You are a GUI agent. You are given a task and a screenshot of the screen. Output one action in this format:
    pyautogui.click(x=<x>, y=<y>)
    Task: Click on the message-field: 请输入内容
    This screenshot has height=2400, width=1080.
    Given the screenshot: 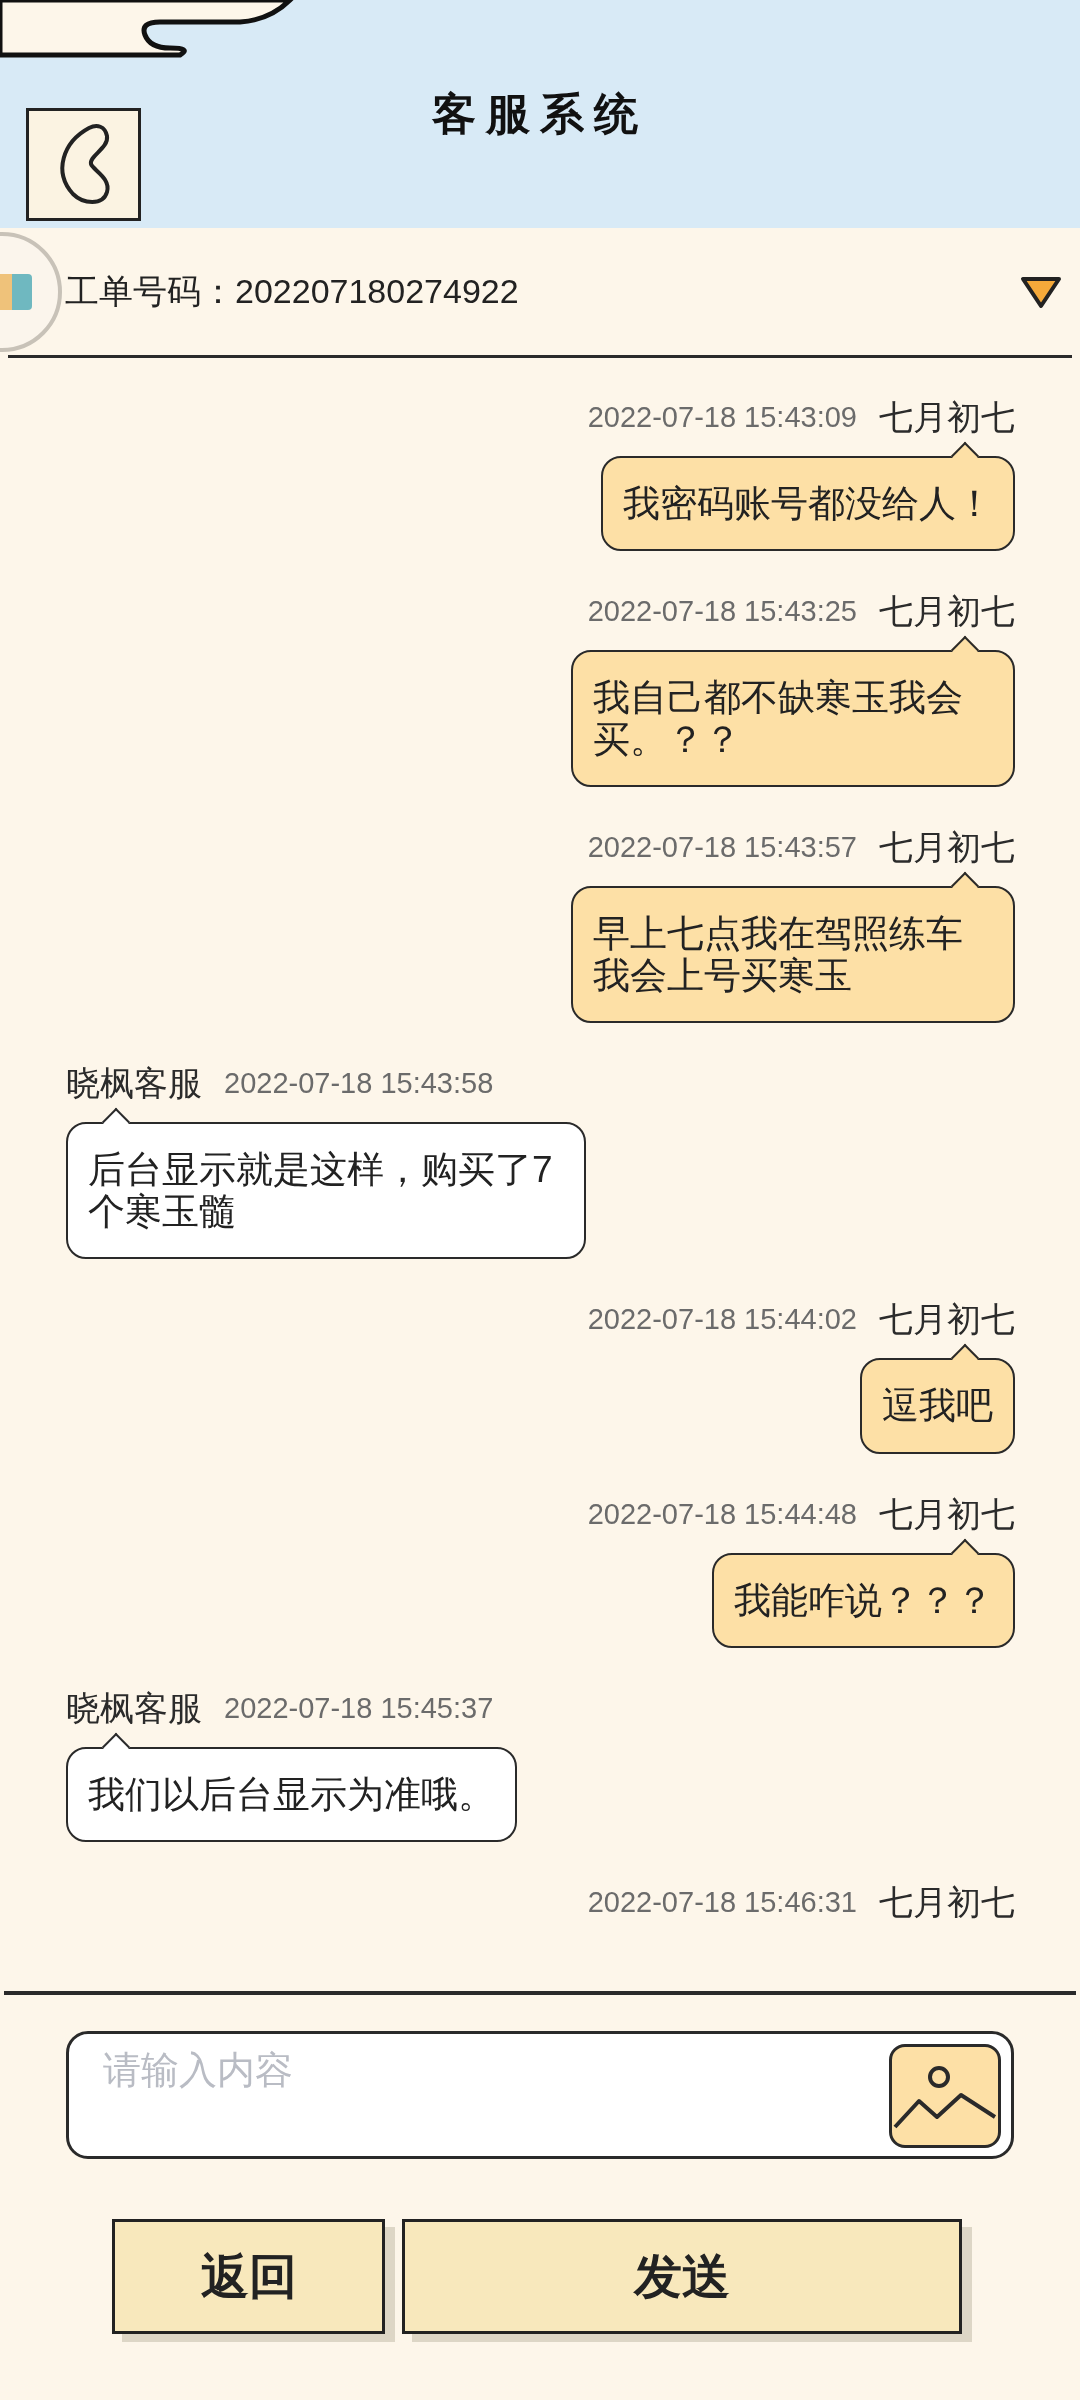 What is the action you would take?
    pyautogui.click(x=540, y=2095)
    